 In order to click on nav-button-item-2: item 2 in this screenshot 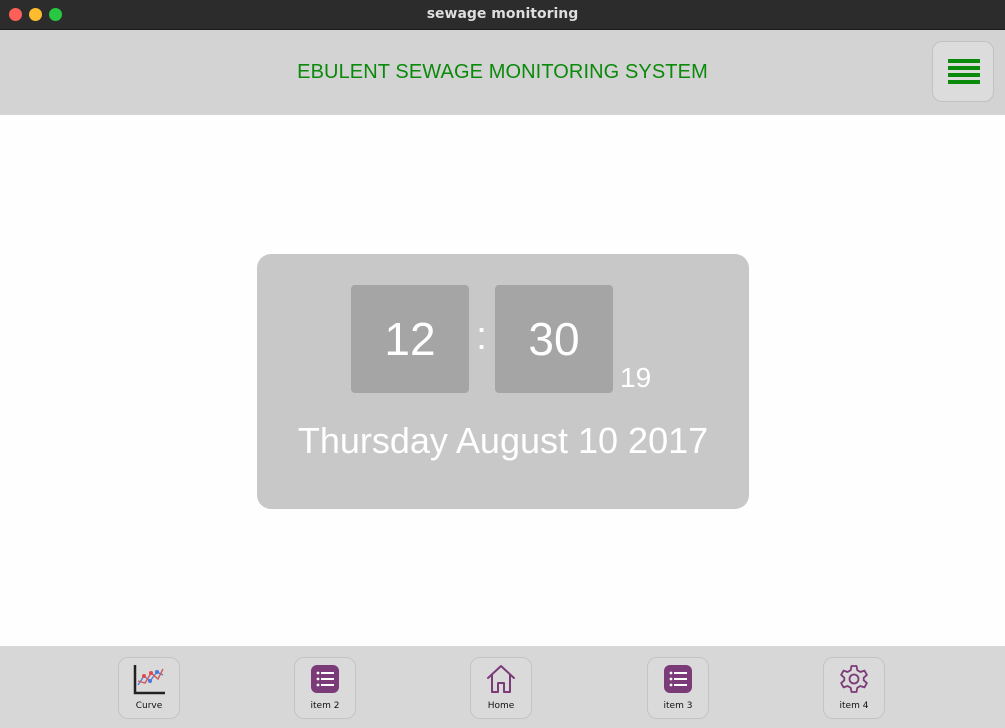, I will do `click(325, 688)`.